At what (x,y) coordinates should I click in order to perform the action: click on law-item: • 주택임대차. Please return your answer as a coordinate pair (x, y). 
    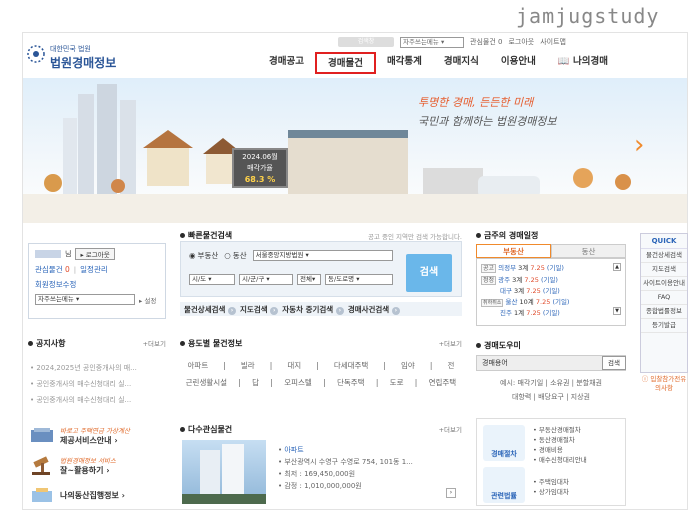
    Looking at the image, I should click on (551, 482).